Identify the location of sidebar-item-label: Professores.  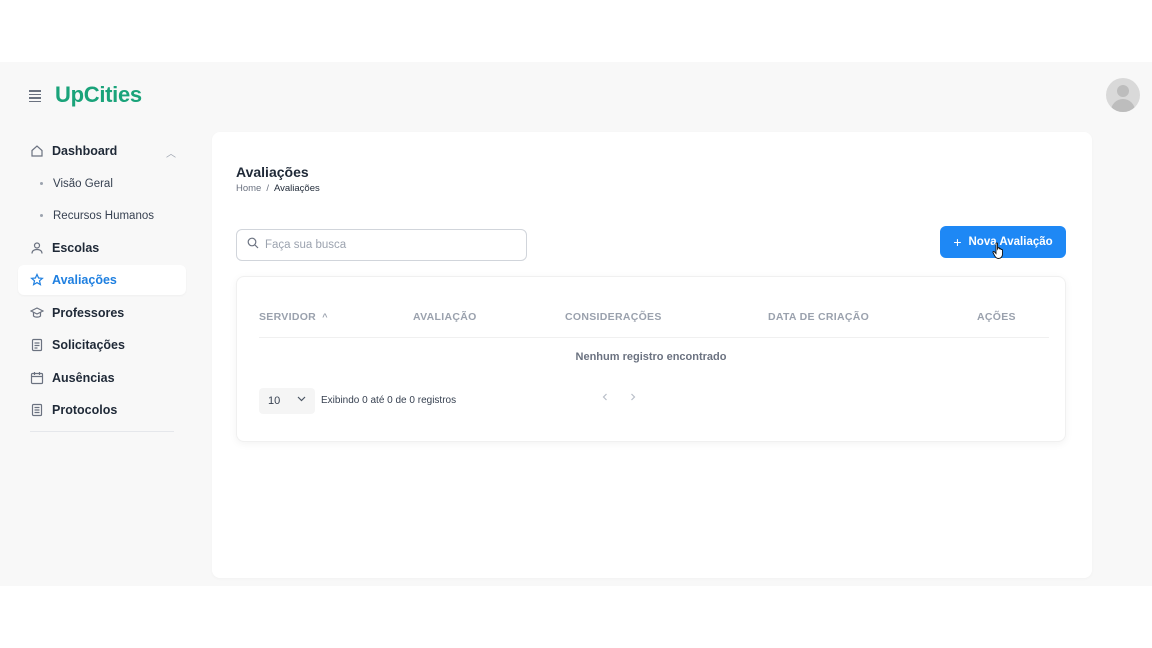
(88, 312).